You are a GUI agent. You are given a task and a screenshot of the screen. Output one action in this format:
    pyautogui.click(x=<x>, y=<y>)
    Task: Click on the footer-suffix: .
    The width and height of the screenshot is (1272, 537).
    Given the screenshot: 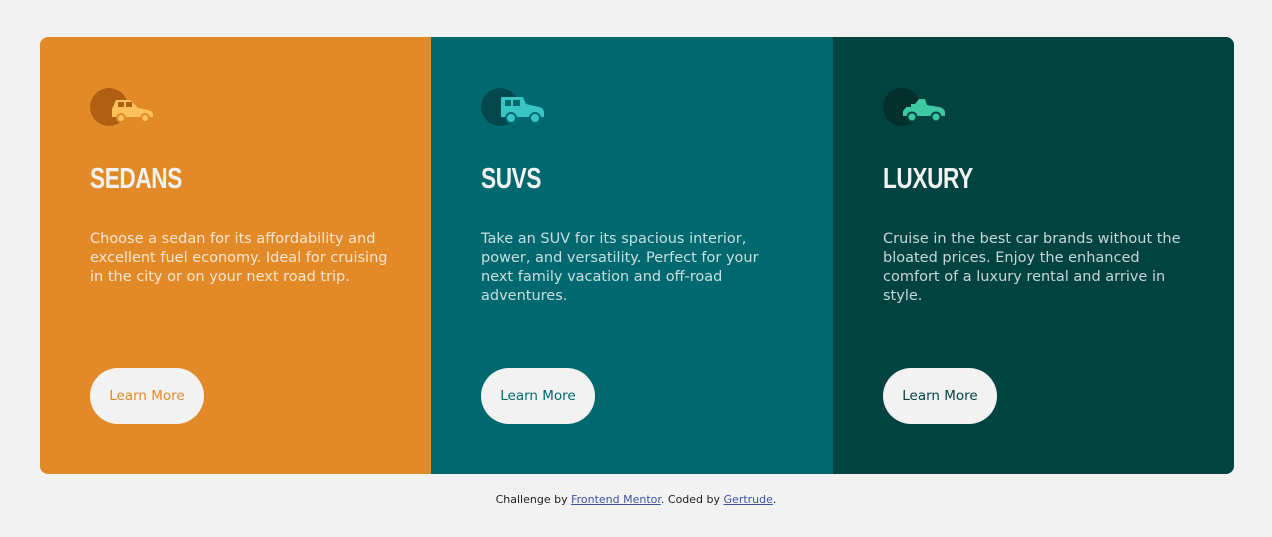 What is the action you would take?
    pyautogui.click(x=774, y=499)
    